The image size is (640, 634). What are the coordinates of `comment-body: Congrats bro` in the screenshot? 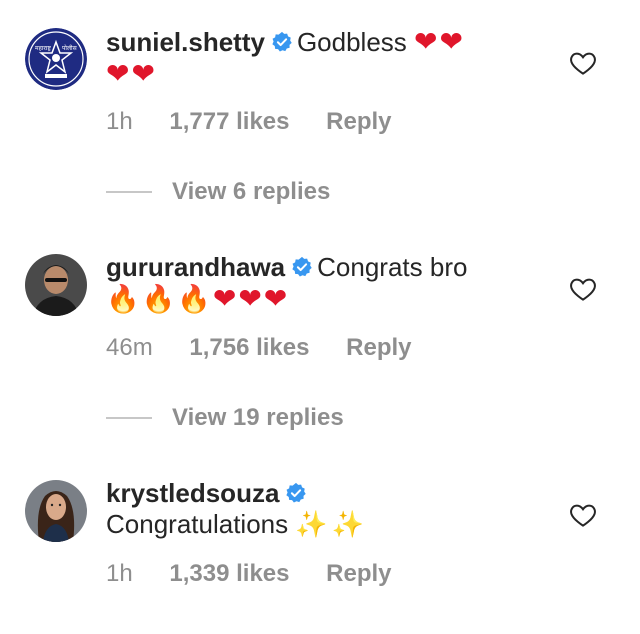 It's located at (392, 267).